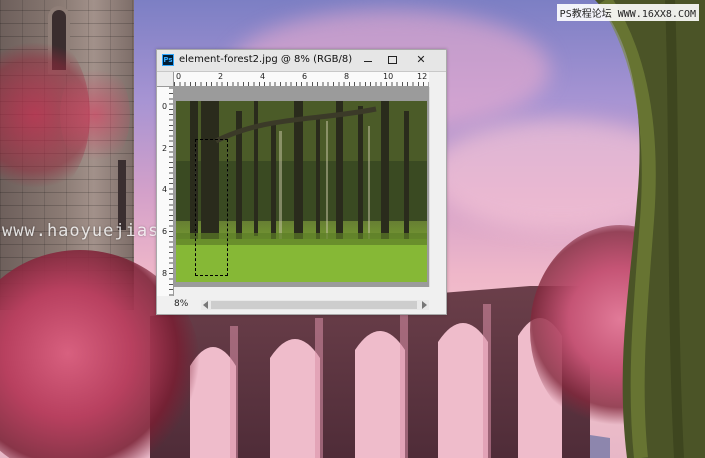 The height and width of the screenshot is (458, 705). I want to click on vertical-ruler: 0 2 4 6 8, so click(165, 189).